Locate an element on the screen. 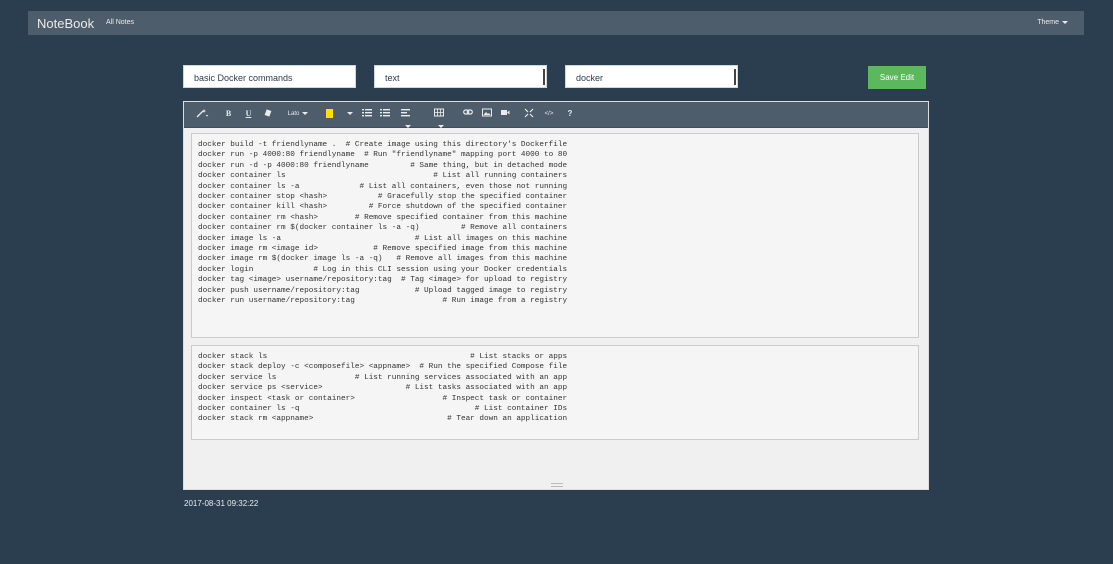 Image resolution: width=1113 pixels, height=564 pixels. ordered-list-icon is located at coordinates (385, 114).